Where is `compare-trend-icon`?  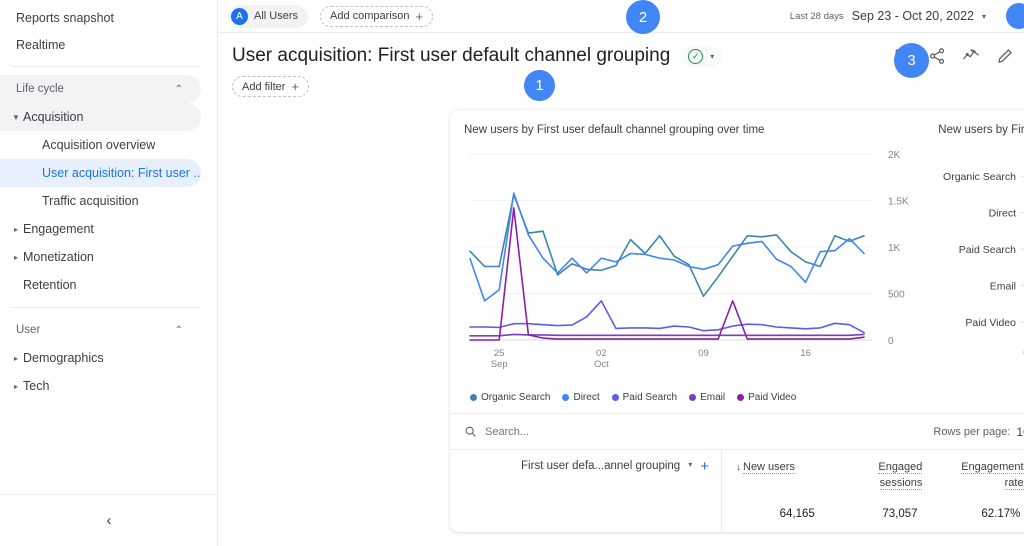 compare-trend-icon is located at coordinates (971, 56).